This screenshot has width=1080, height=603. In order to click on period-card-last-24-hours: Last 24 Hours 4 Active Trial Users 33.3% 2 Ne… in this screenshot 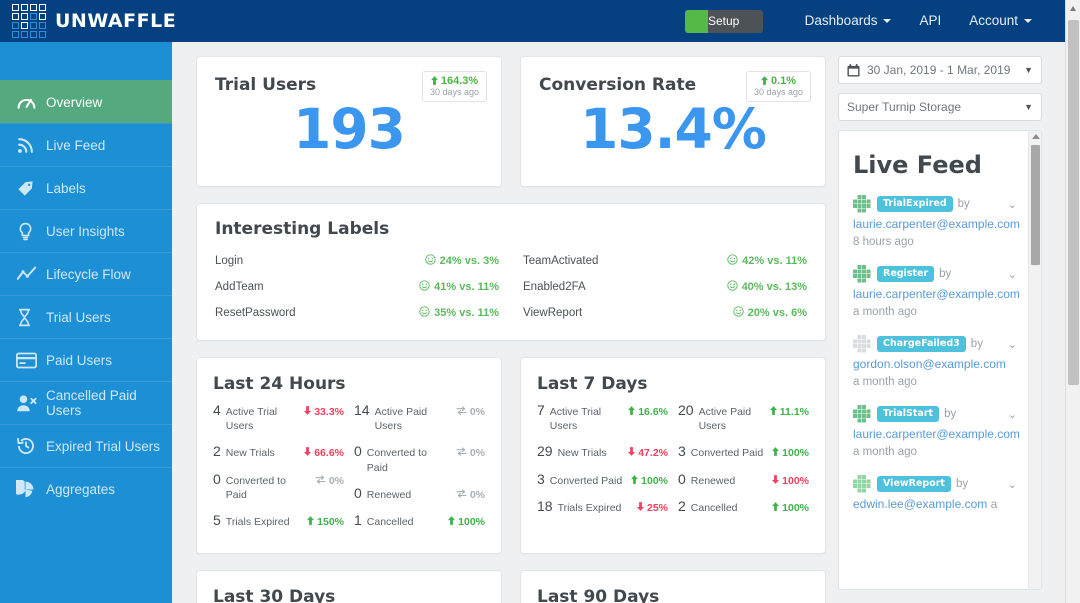, I will do `click(349, 456)`.